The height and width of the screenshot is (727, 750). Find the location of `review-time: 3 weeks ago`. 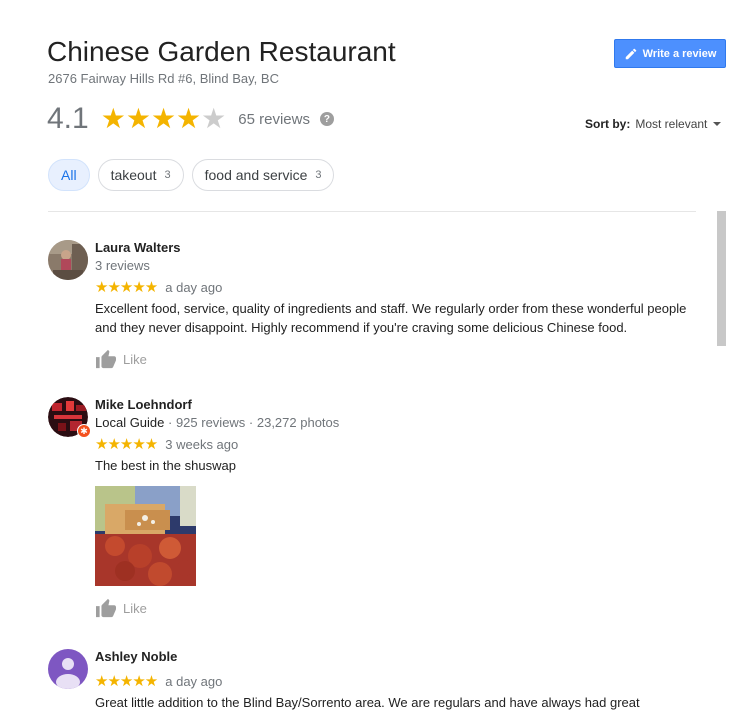

review-time: 3 weeks ago is located at coordinates (202, 444).